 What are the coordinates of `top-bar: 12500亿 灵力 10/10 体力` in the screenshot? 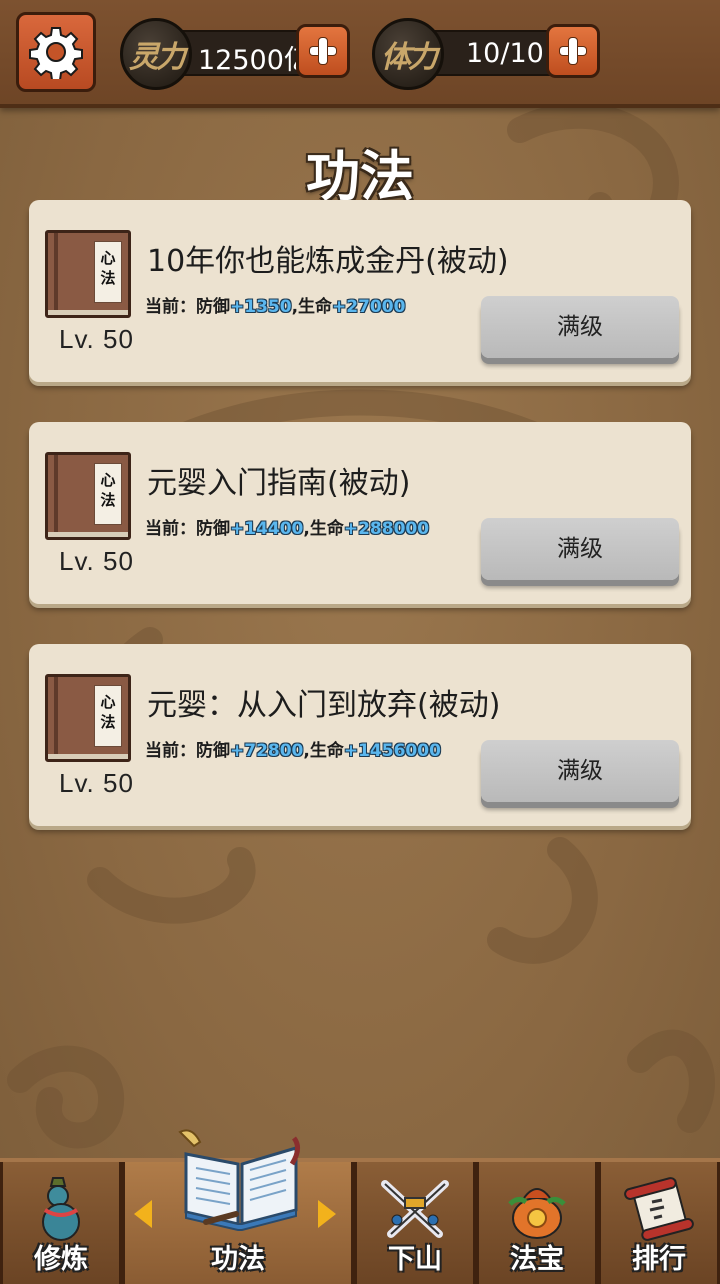 It's located at (360, 54).